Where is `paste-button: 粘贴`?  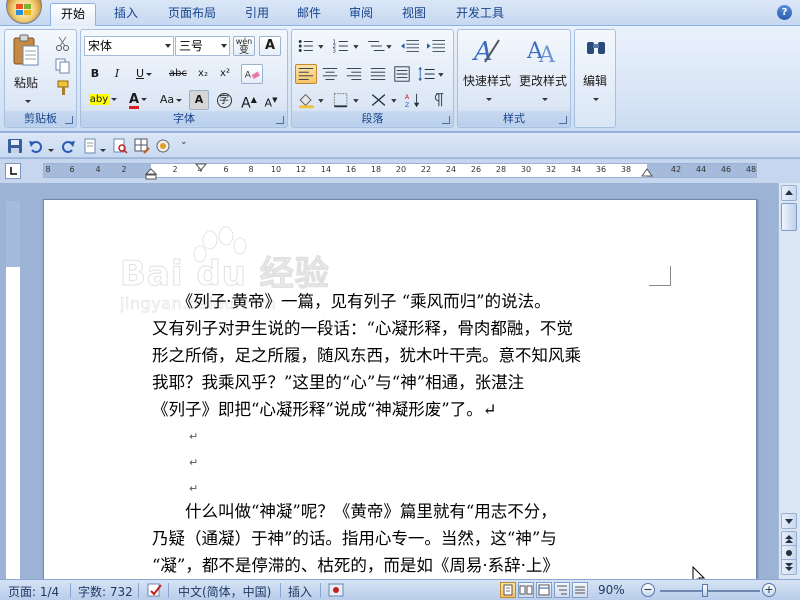
paste-button: 粘贴 is located at coordinates (26, 69).